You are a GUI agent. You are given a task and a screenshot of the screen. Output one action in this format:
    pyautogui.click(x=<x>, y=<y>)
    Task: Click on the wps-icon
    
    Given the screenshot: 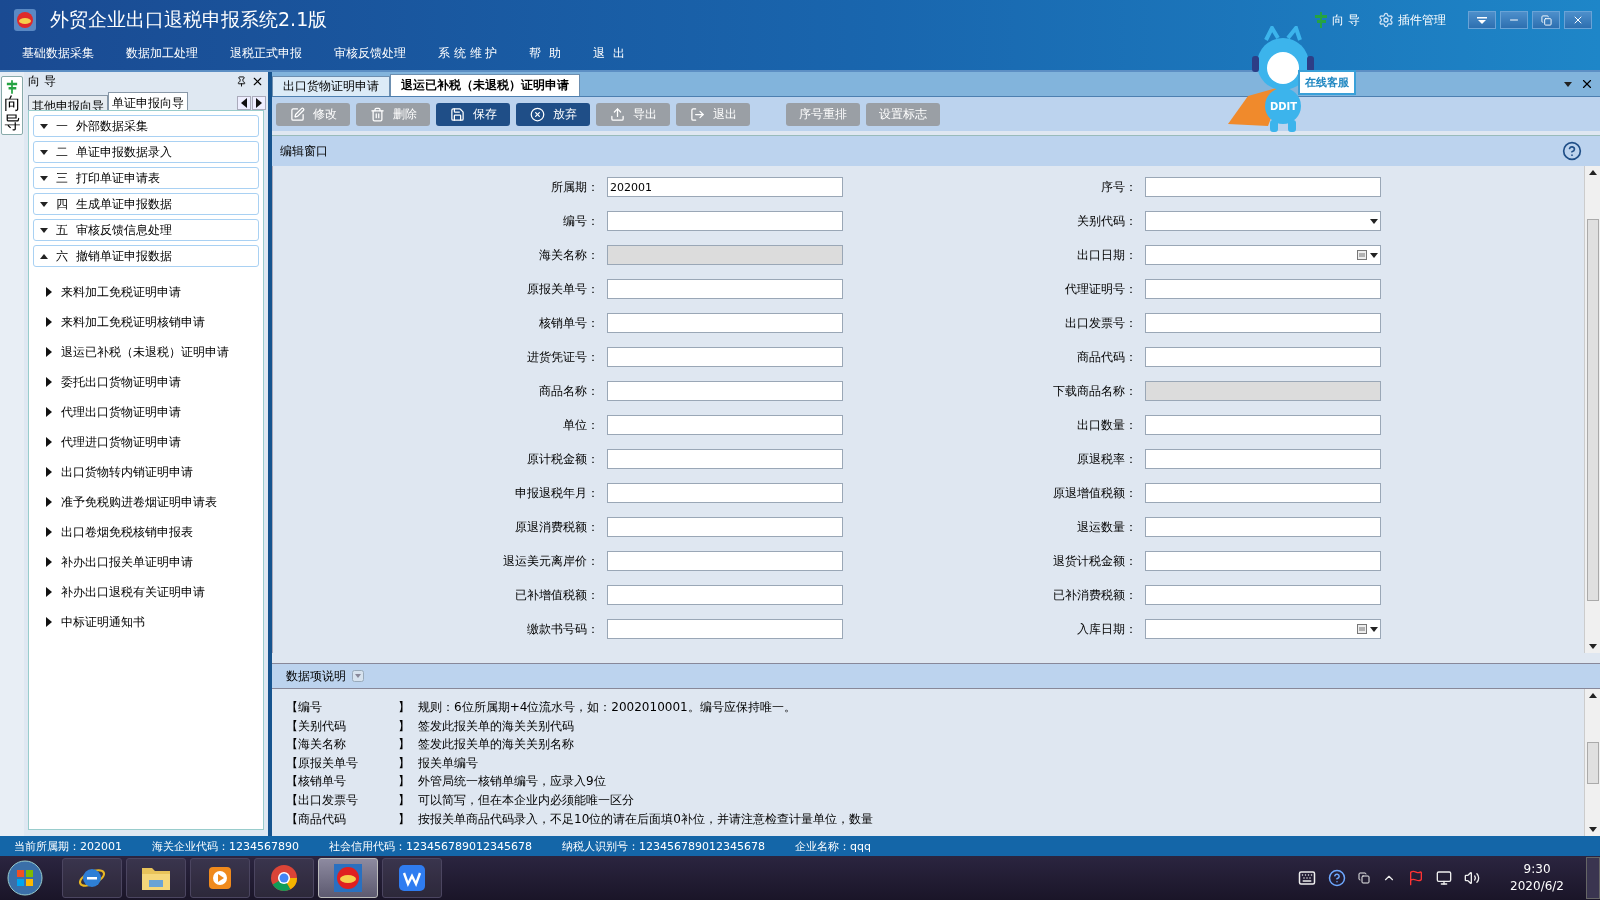 What is the action you would take?
    pyautogui.click(x=412, y=878)
    